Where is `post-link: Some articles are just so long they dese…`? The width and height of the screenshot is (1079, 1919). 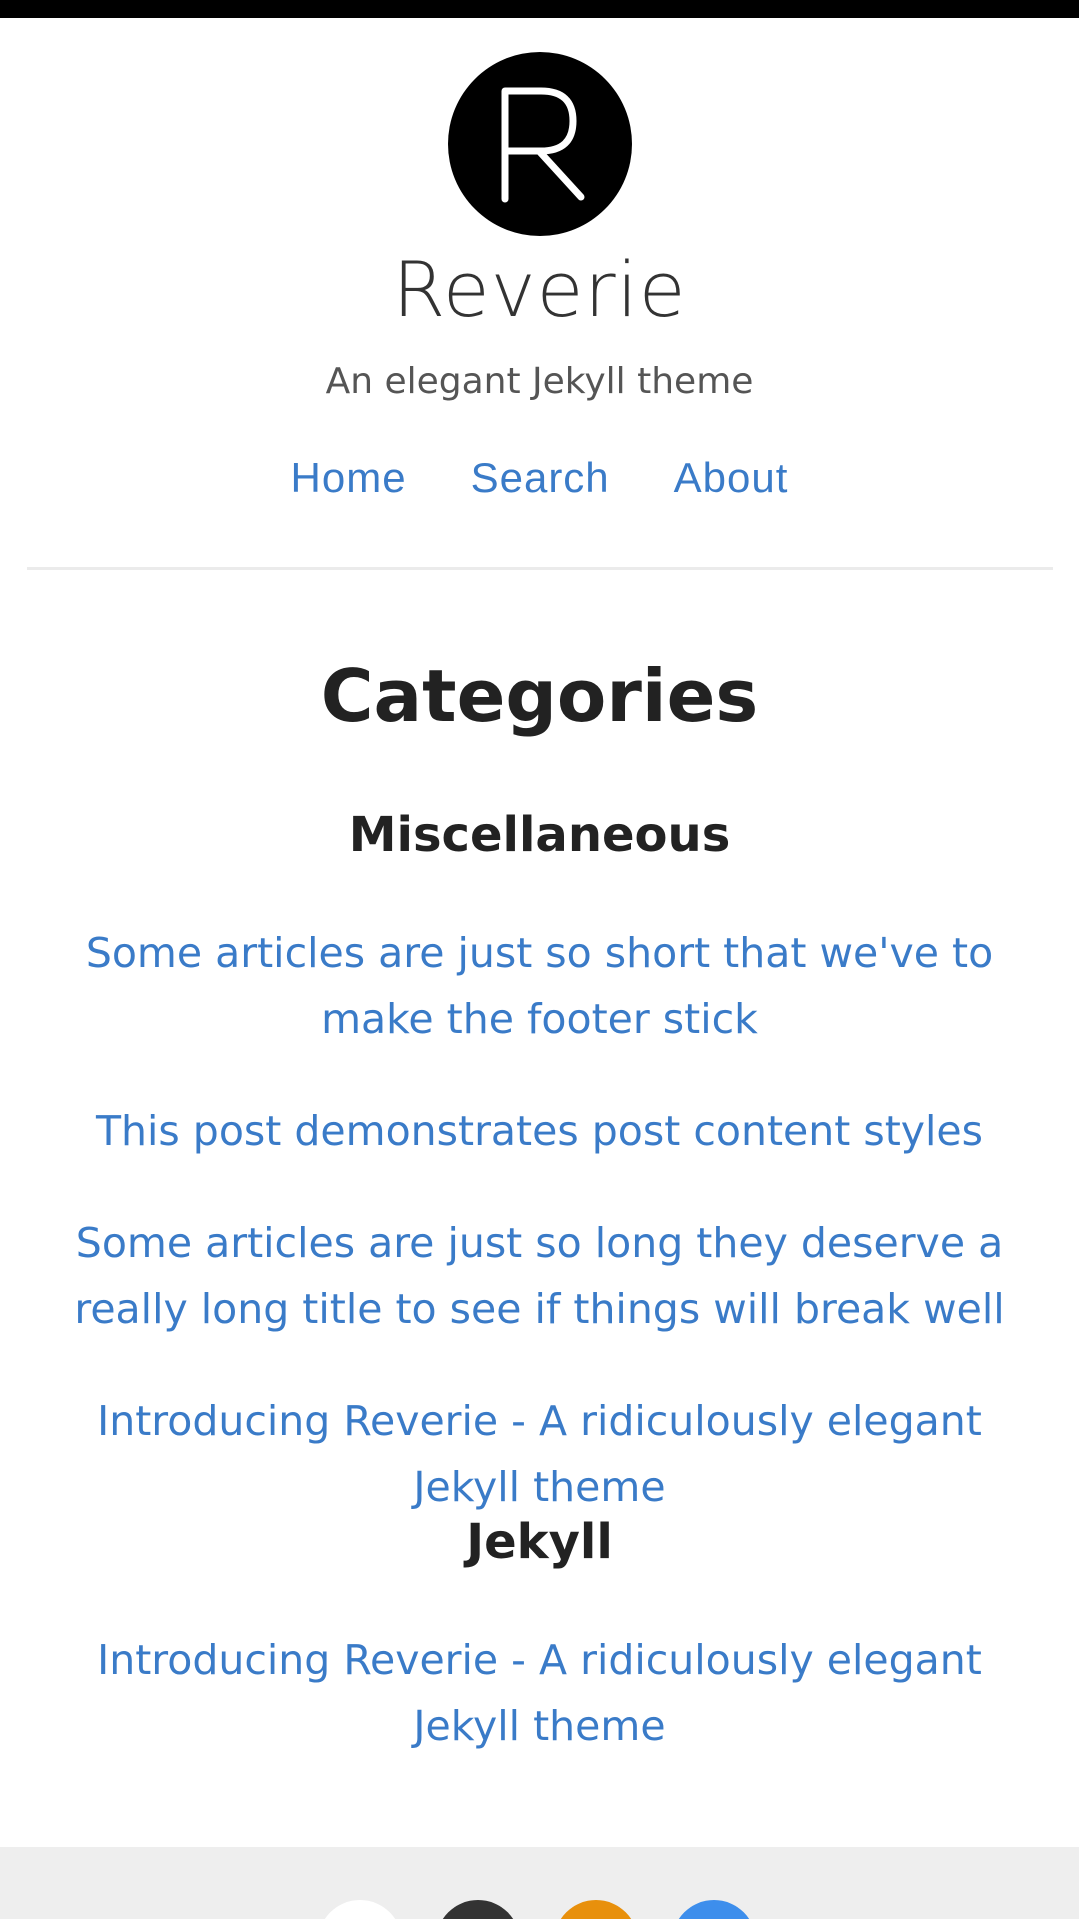
post-link: Some articles are just so long they dese… is located at coordinates (539, 1276).